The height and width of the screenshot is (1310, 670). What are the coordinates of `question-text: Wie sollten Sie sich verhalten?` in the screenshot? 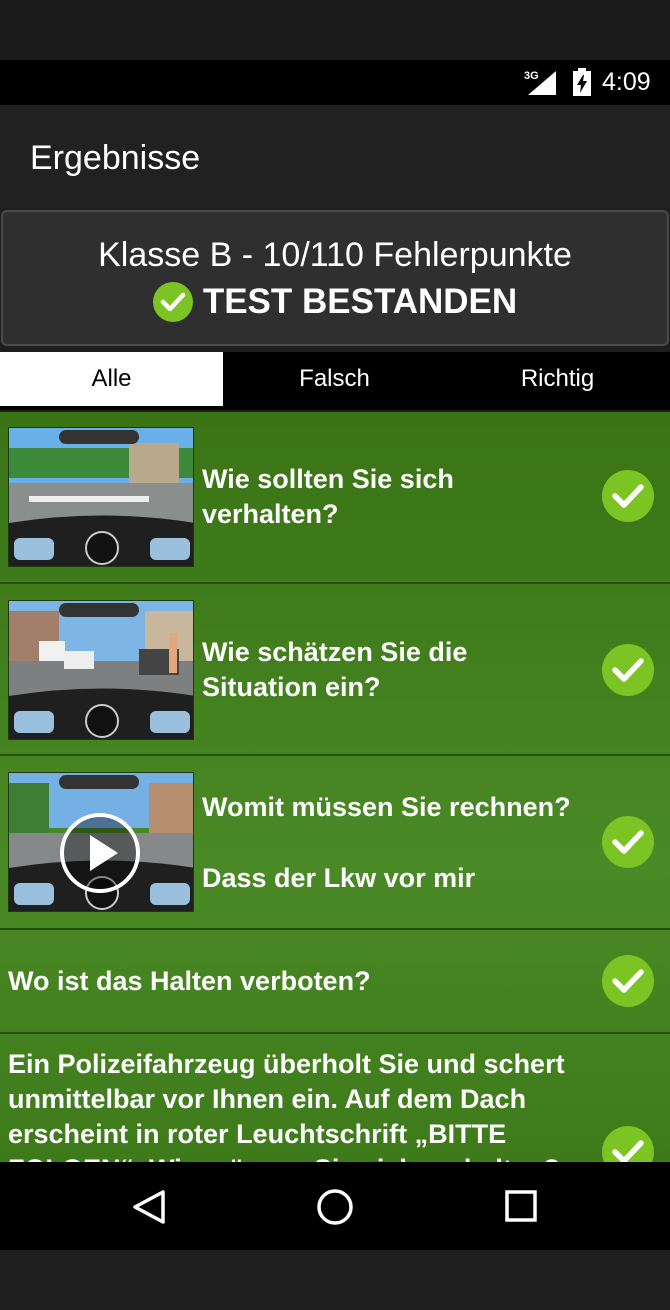 It's located at (328, 496).